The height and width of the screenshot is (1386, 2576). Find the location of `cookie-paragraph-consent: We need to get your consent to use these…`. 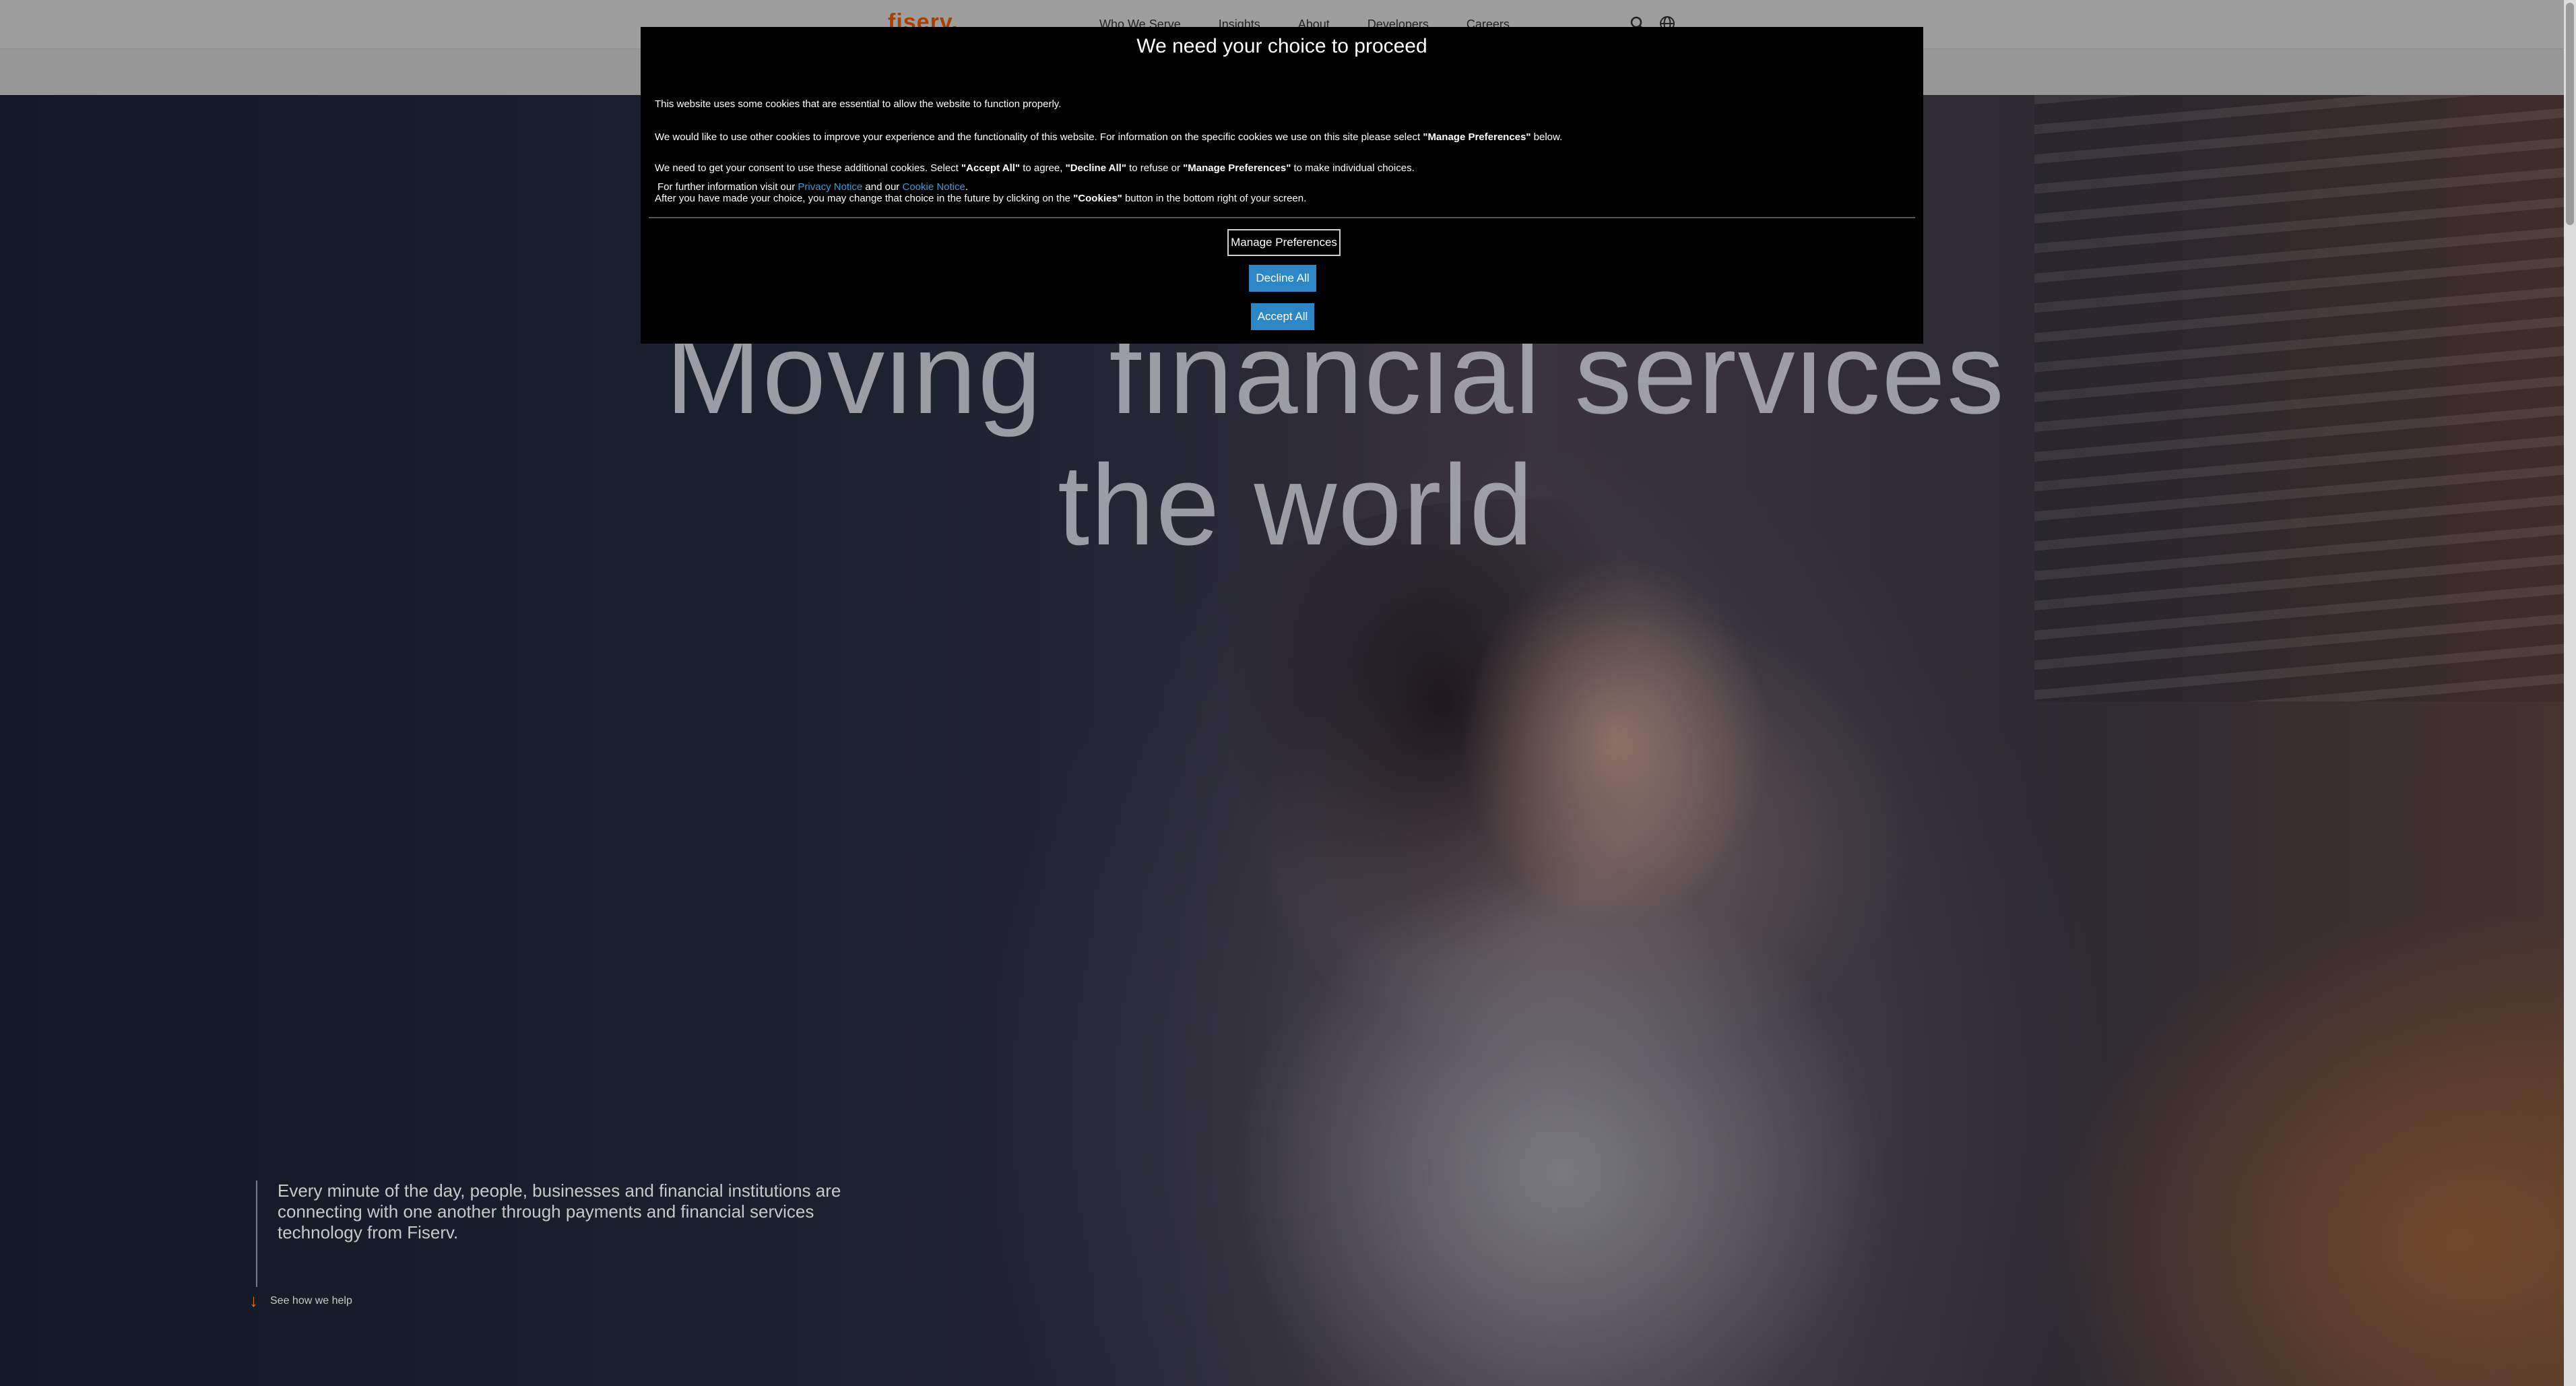

cookie-paragraph-consent: We need to get your consent to use these… is located at coordinates (1035, 168).